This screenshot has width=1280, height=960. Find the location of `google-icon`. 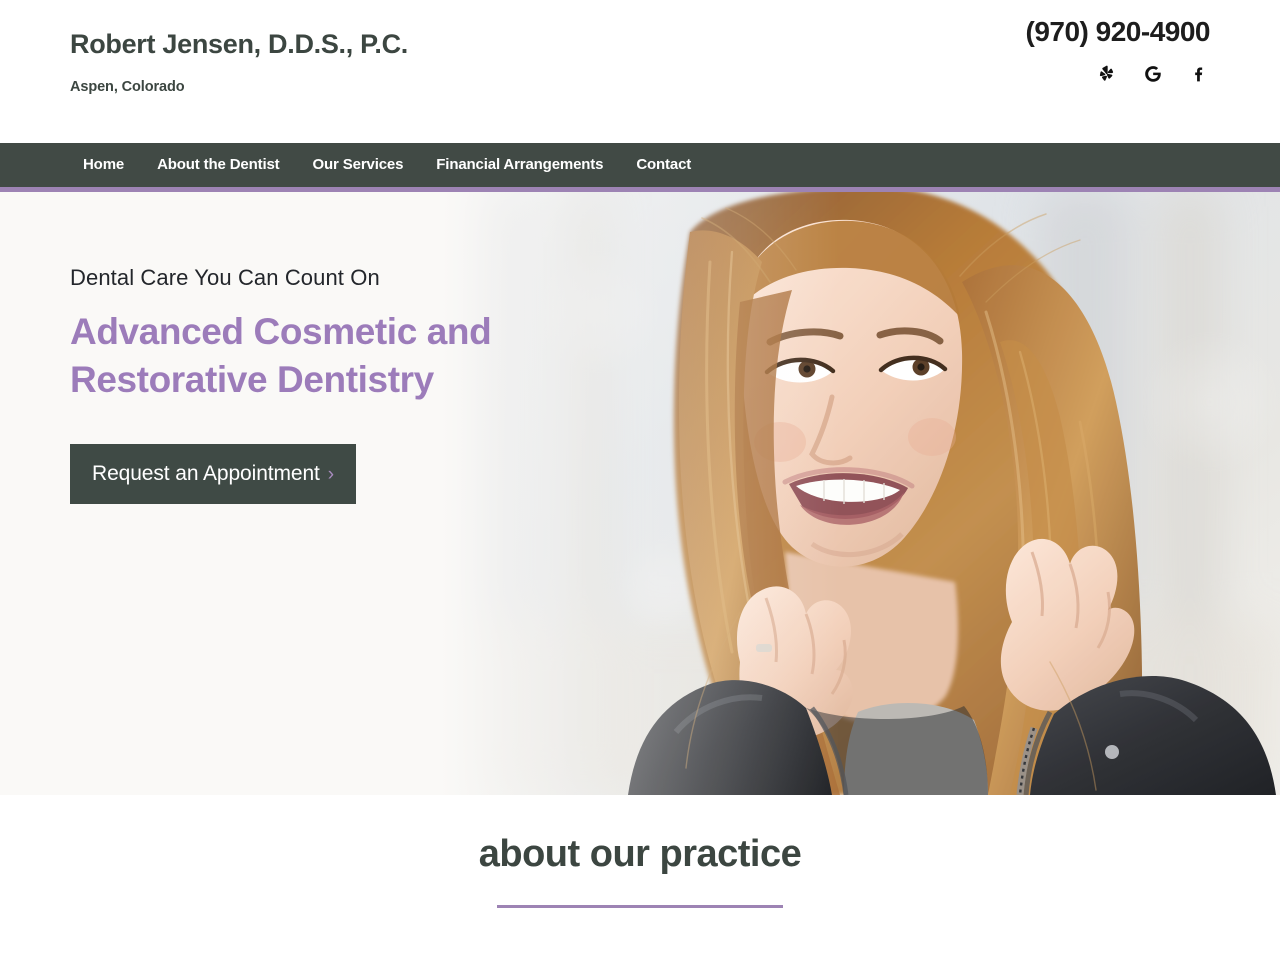

google-icon is located at coordinates (1153, 74).